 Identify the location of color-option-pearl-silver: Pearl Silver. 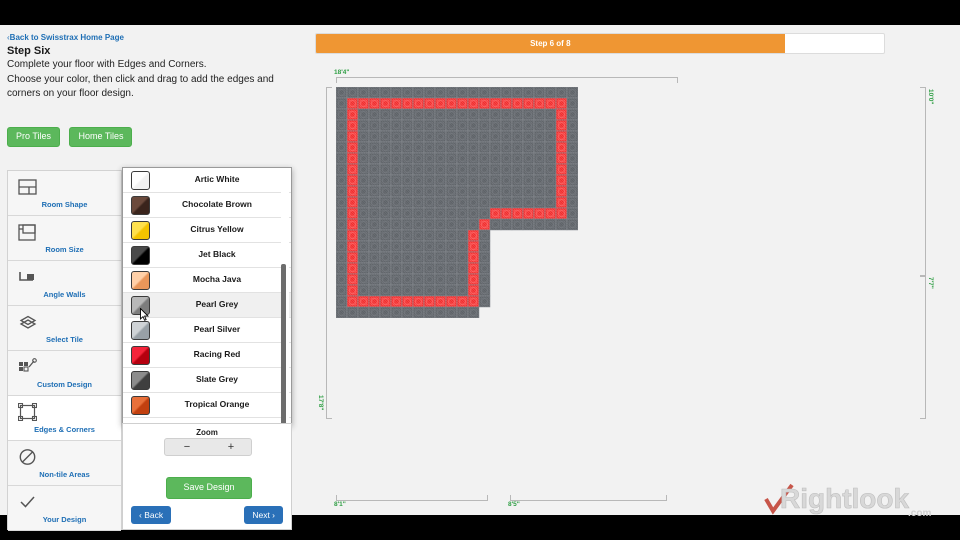
(207, 330).